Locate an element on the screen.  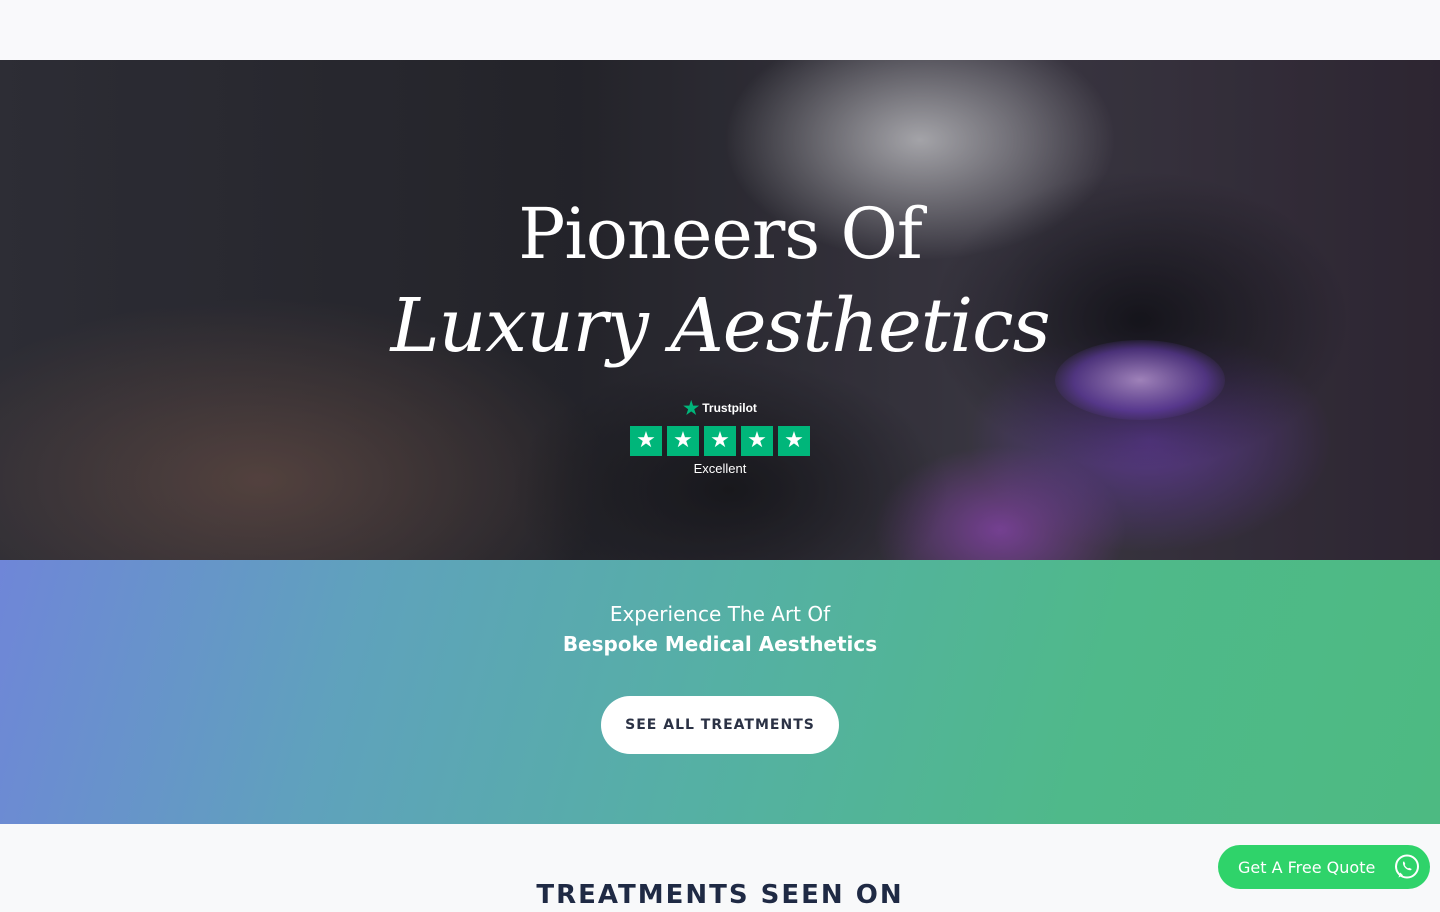
top-navigation-bar is located at coordinates (720, 30).